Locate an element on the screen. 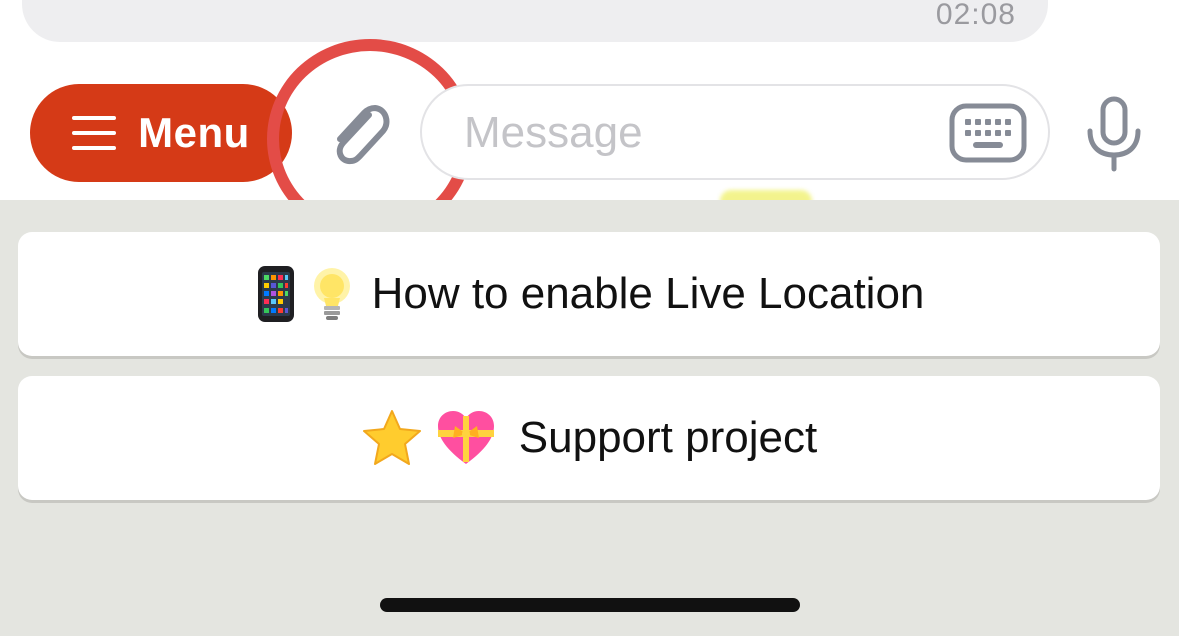  message-time: 02:08 is located at coordinates (975, 15).